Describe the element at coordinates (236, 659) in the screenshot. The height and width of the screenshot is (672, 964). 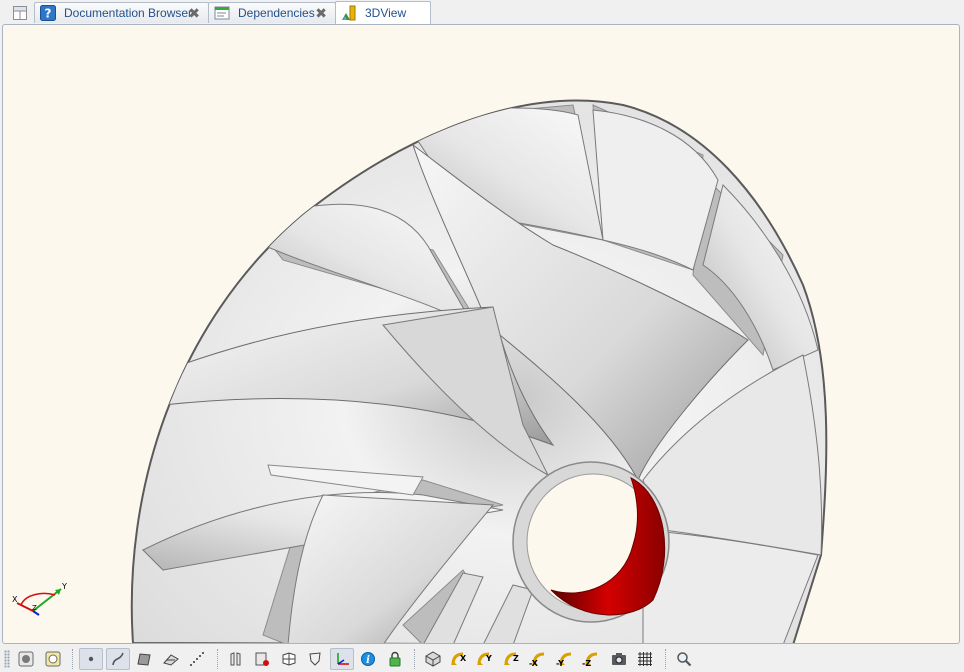
I see `section-icon` at that location.